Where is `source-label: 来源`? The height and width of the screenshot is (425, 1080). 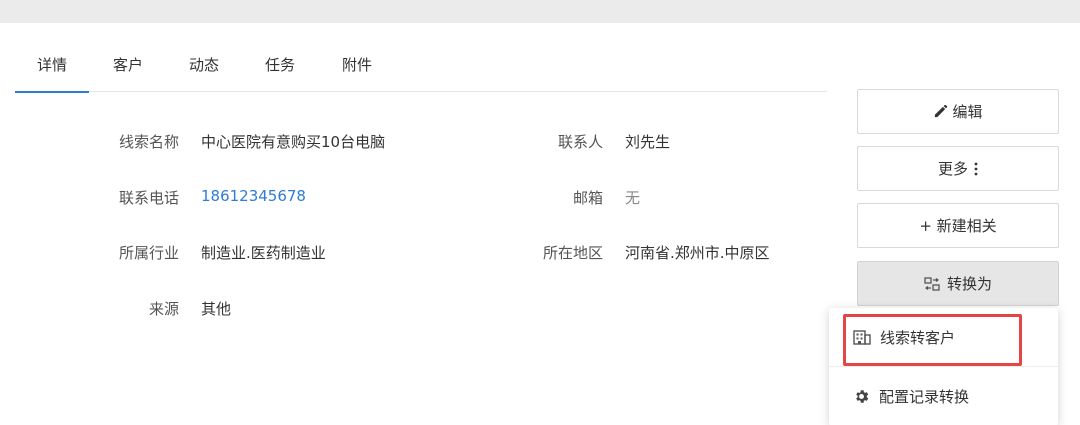
source-label: 来源 is located at coordinates (163, 309).